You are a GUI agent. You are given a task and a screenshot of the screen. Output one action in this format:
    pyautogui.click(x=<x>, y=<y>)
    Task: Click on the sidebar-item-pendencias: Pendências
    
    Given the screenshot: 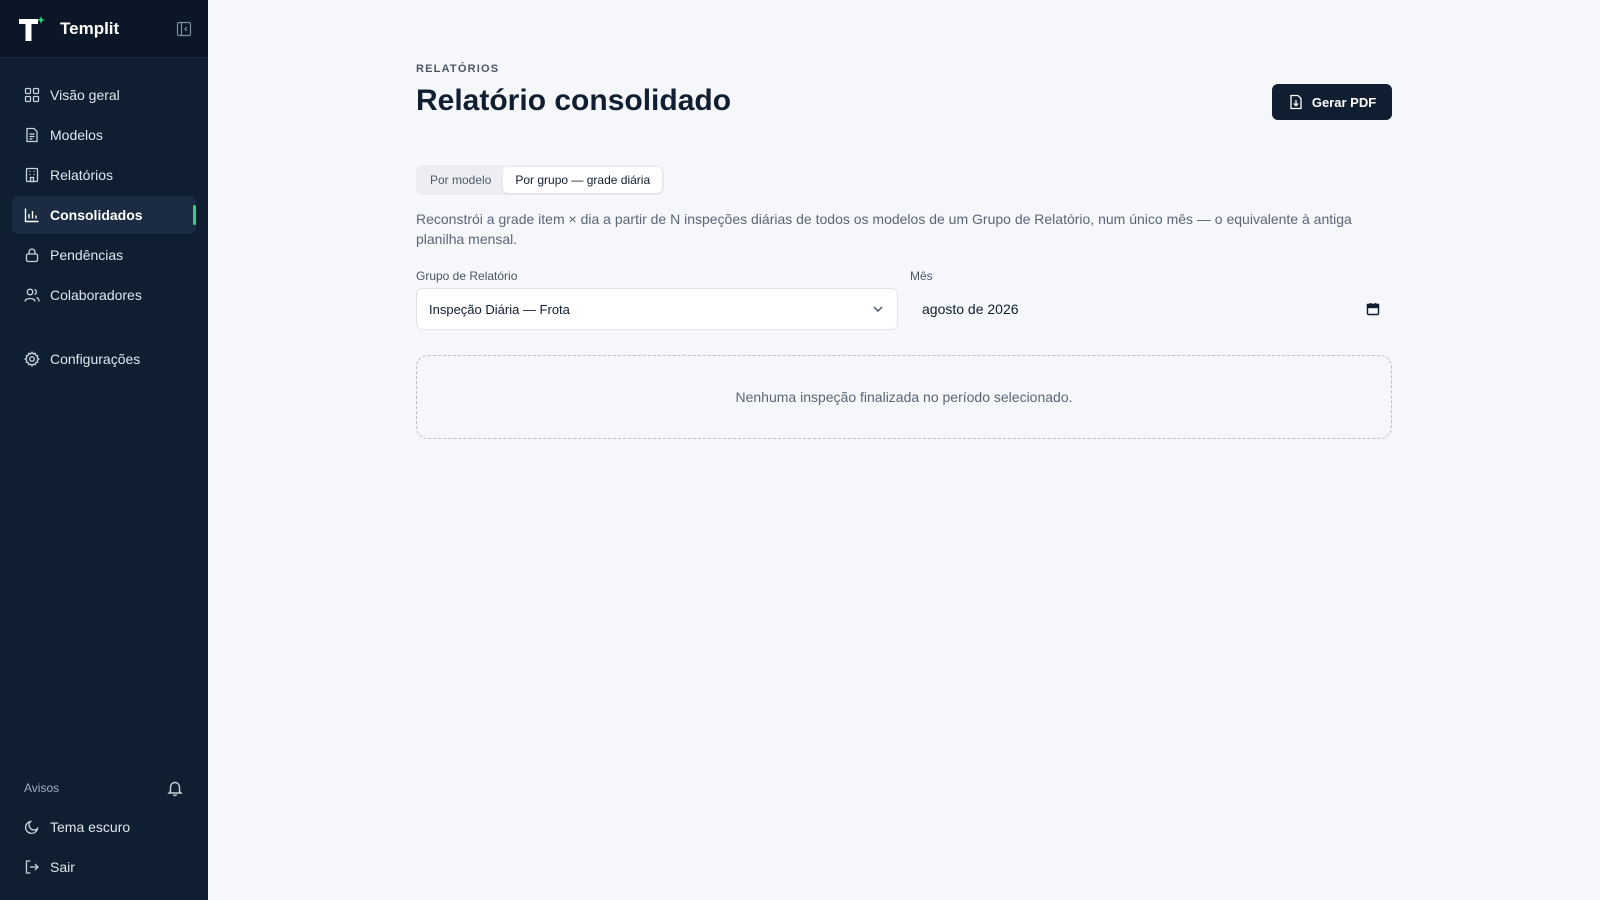 What is the action you would take?
    pyautogui.click(x=104, y=255)
    